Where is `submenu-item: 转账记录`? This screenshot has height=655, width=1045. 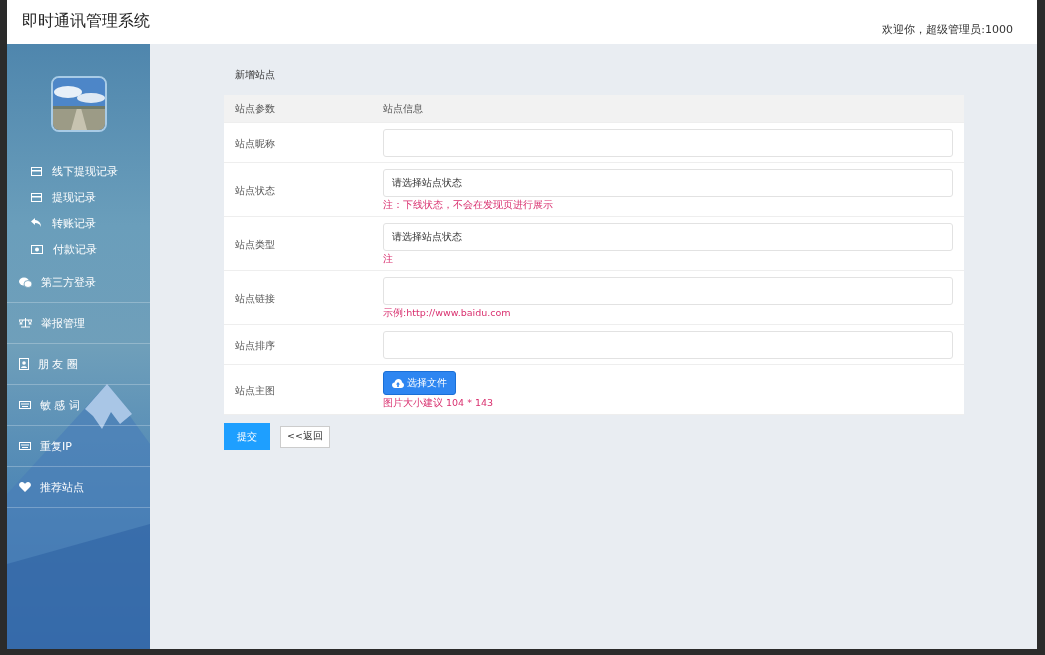
submenu-item: 转账记录 is located at coordinates (78, 223).